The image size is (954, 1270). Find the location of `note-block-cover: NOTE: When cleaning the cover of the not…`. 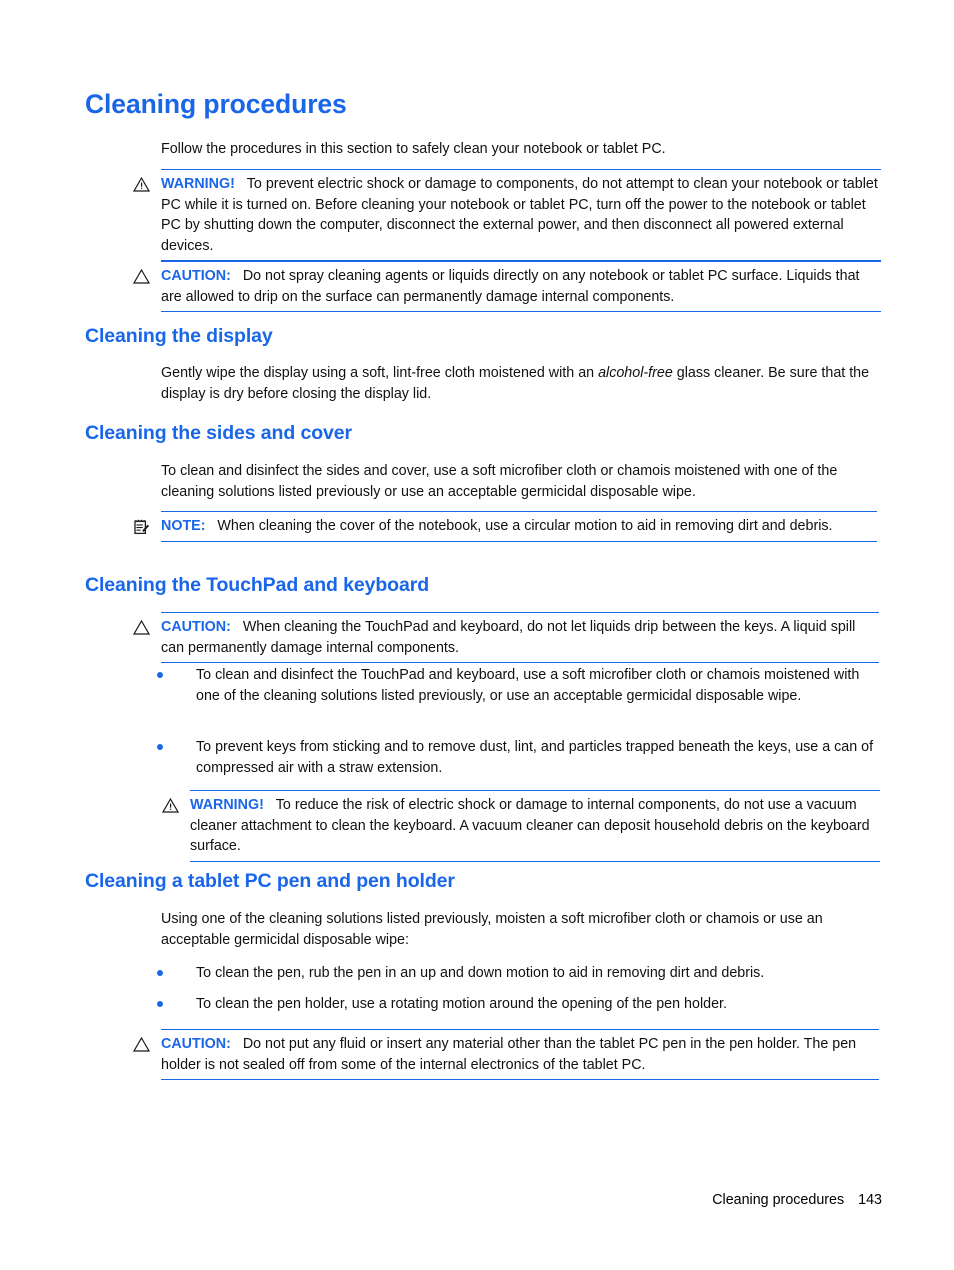

note-block-cover: NOTE: When cleaning the cover of the not… is located at coordinates (505, 526).